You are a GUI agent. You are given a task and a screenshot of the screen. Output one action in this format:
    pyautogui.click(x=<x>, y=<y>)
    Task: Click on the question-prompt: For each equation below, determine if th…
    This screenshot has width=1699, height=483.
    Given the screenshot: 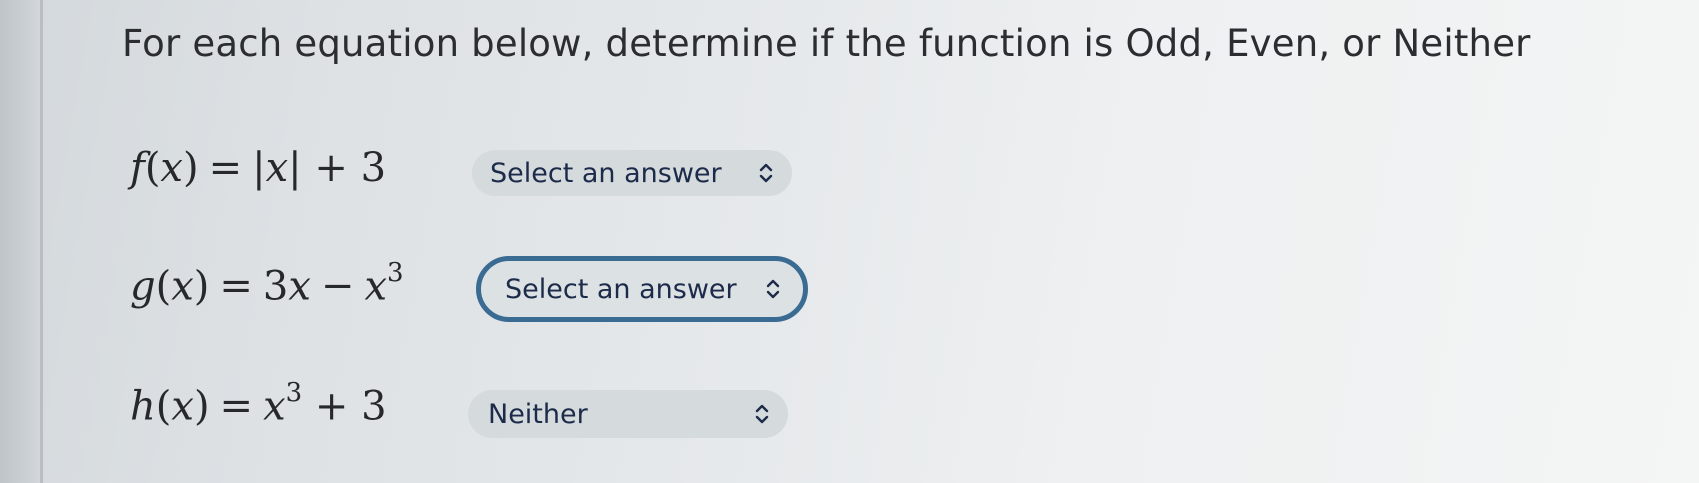 What is the action you would take?
    pyautogui.click(x=826, y=43)
    